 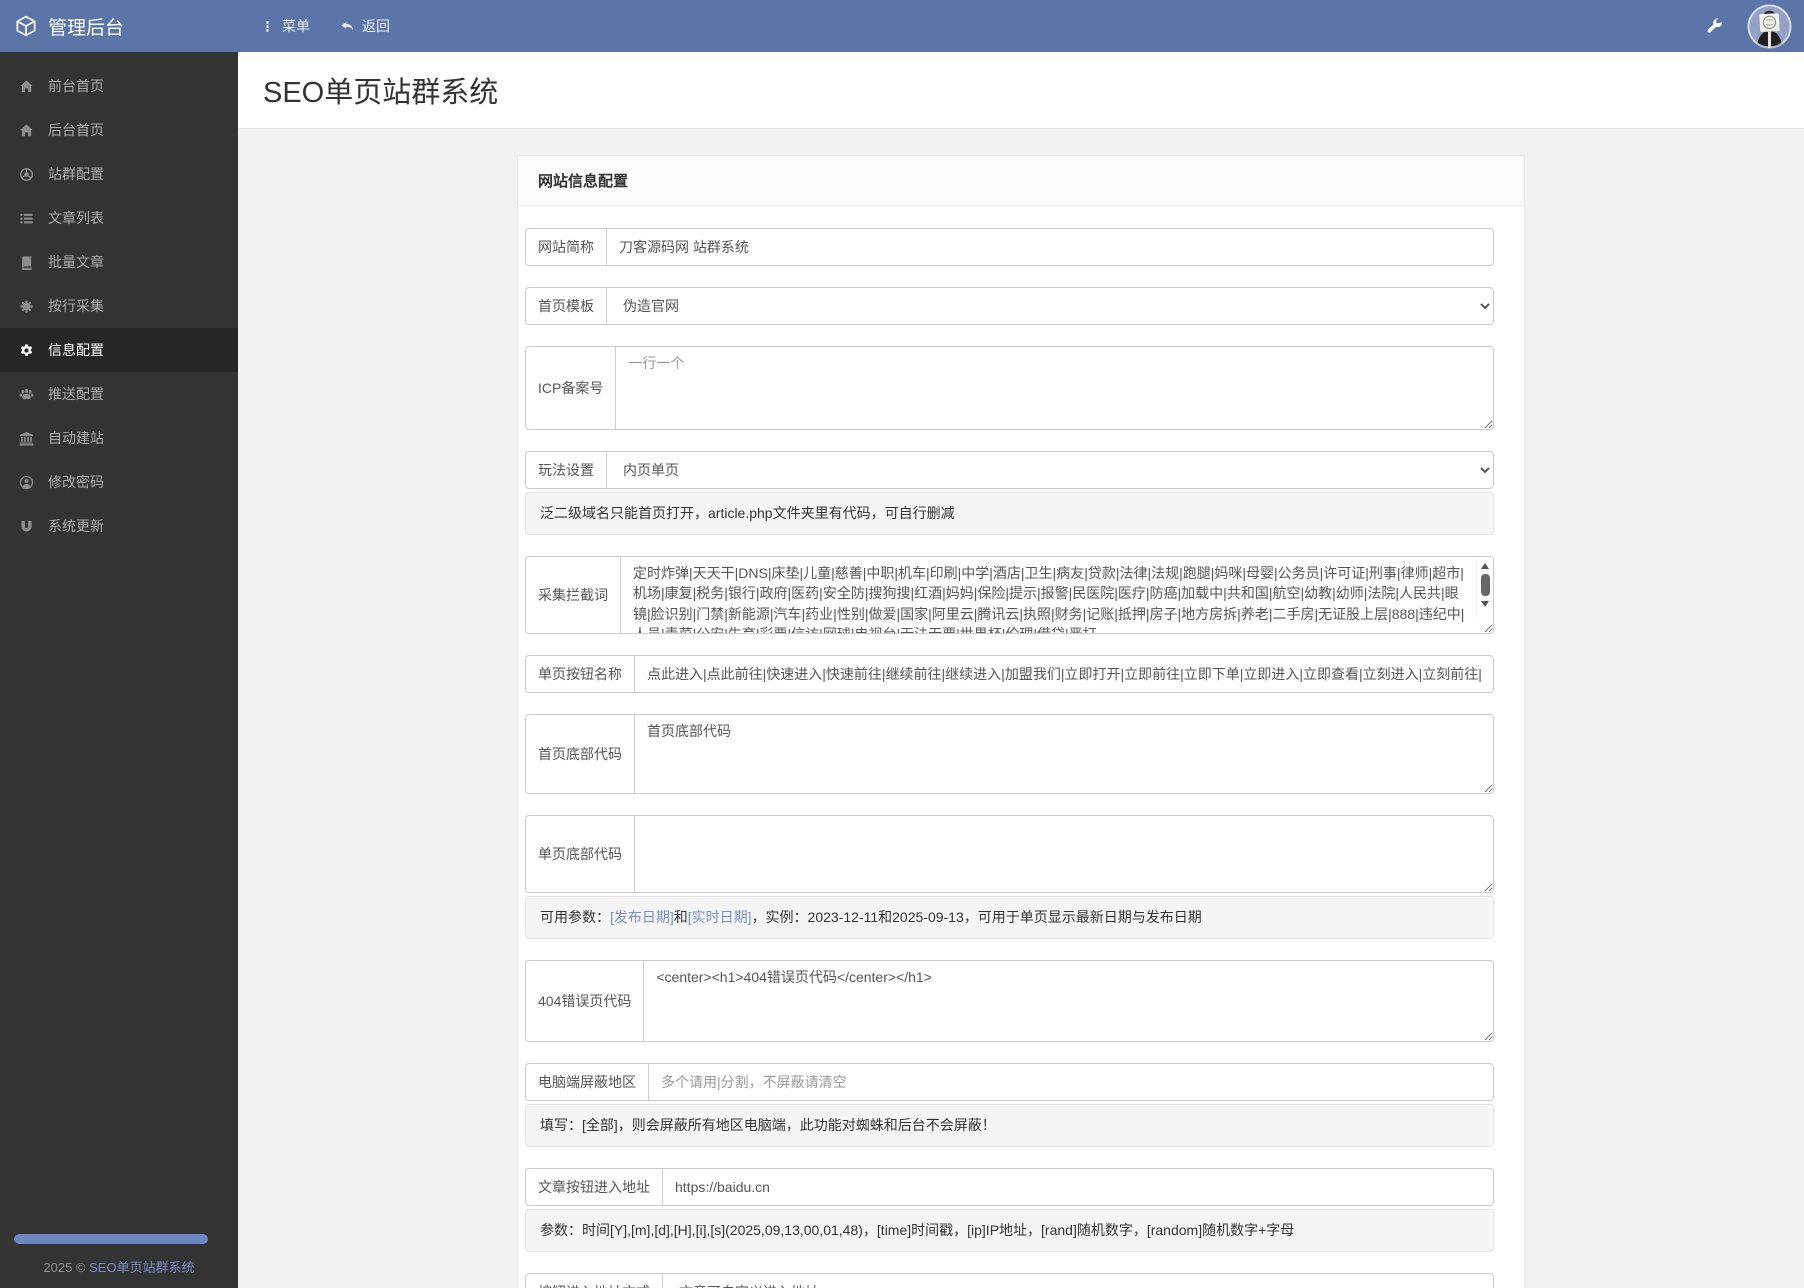 I want to click on article-button-url-input, so click(x=1078, y=1187).